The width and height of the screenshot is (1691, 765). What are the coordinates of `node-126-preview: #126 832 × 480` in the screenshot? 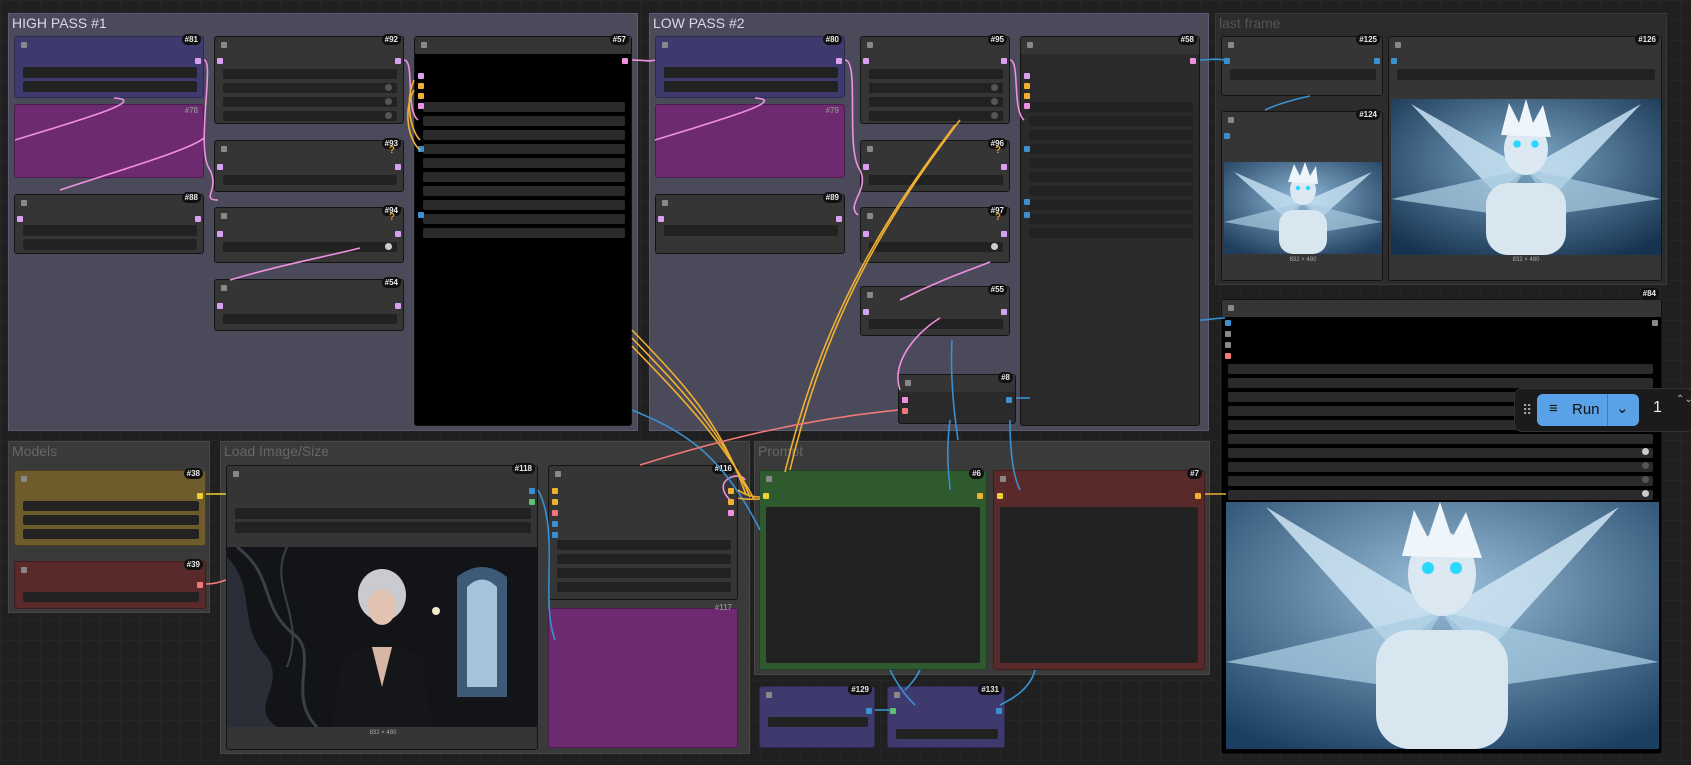 It's located at (1525, 157).